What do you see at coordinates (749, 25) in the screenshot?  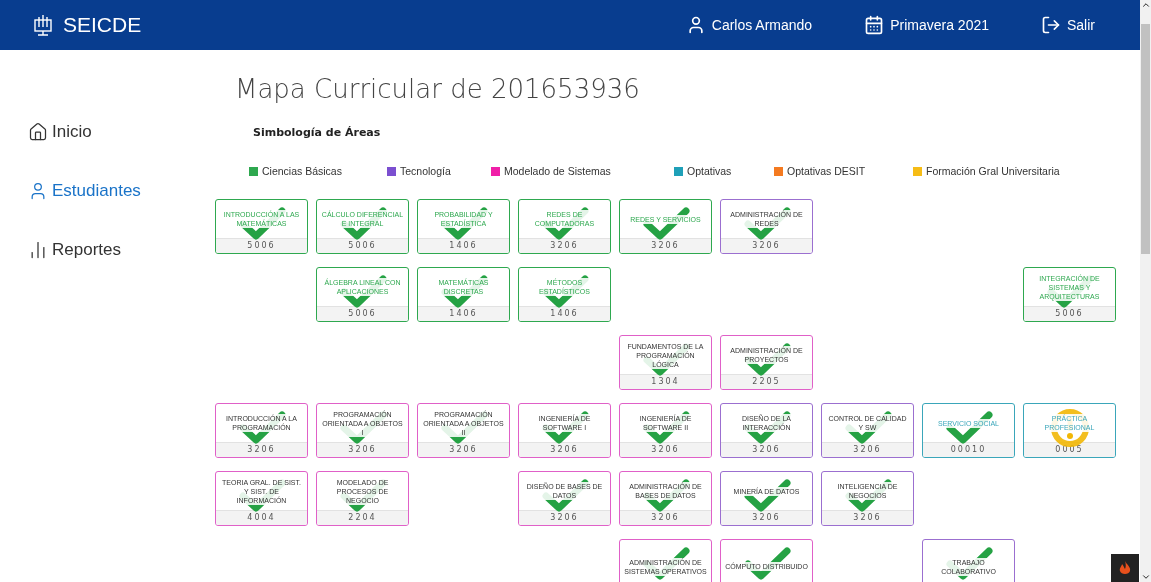 I see `user-link: Carlos Armando` at bounding box center [749, 25].